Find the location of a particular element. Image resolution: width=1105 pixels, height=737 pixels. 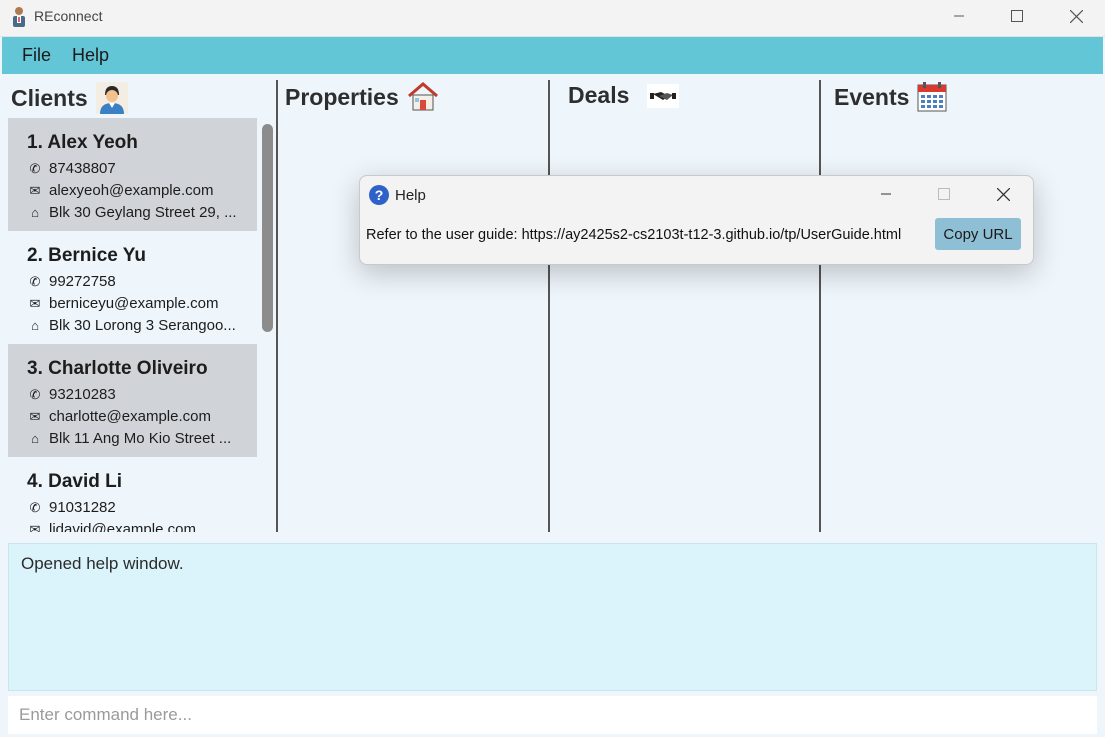

client-phone: 93210283 is located at coordinates (82, 394).